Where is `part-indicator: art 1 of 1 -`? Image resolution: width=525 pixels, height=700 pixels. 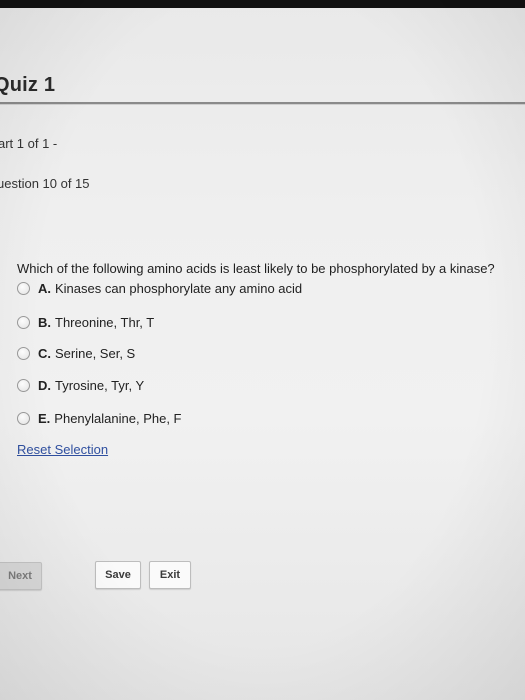
part-indicator: art 1 of 1 - is located at coordinates (29, 143).